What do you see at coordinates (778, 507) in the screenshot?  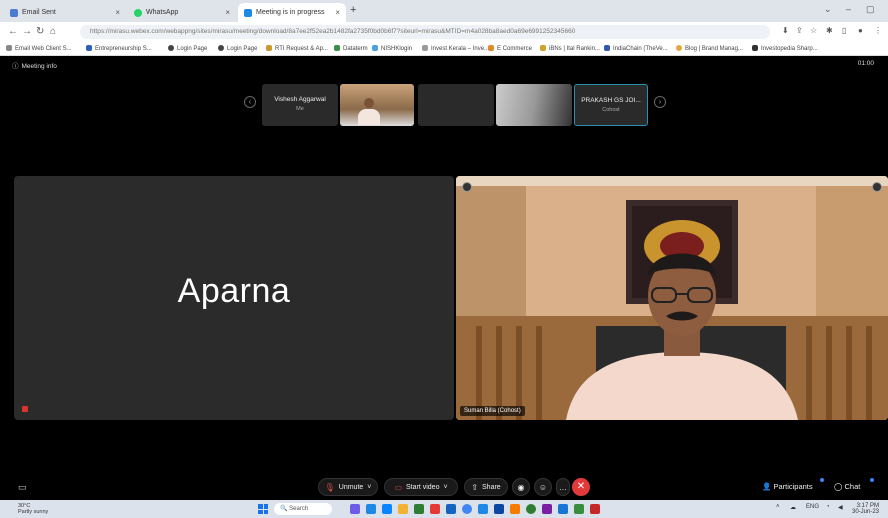 I see `tray-chevron-up-icon: ˄` at bounding box center [778, 507].